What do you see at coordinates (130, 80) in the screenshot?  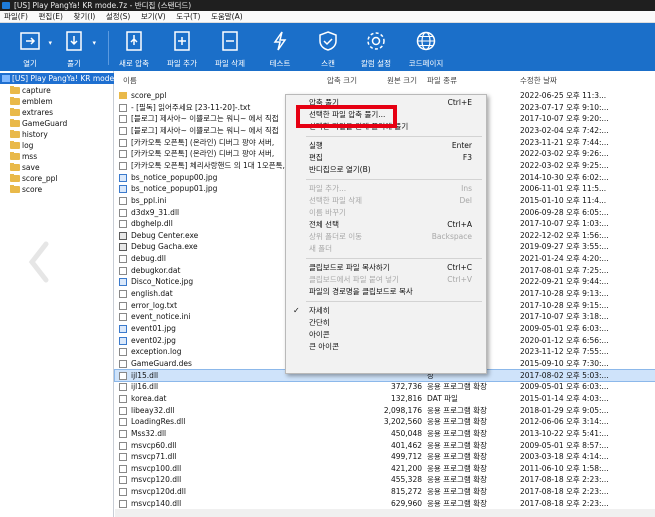 I see `column-header-name: 이름` at bounding box center [130, 80].